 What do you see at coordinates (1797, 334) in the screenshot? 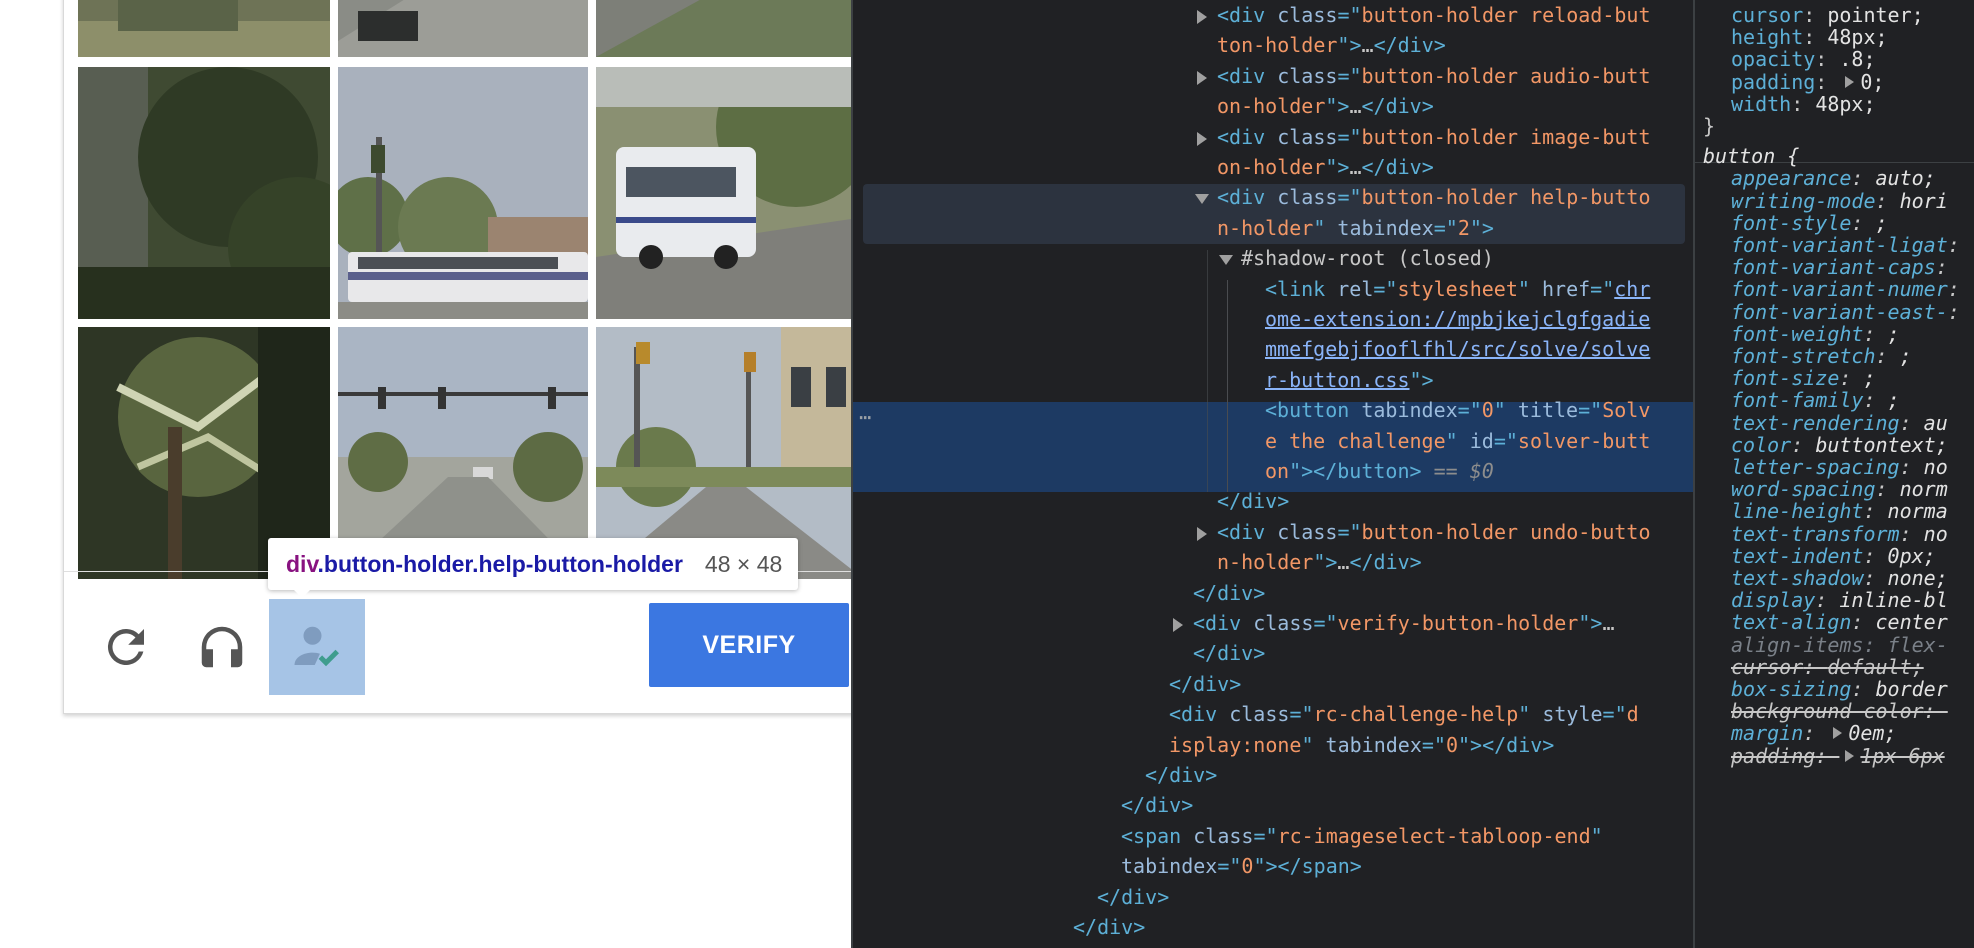
I see `style-property: font-weight` at bounding box center [1797, 334].